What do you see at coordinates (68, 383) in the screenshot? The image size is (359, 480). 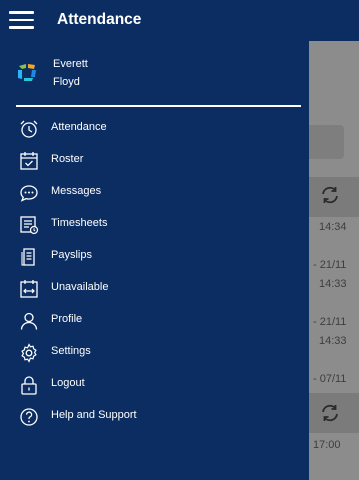 I see `nav-item-label: Logout` at bounding box center [68, 383].